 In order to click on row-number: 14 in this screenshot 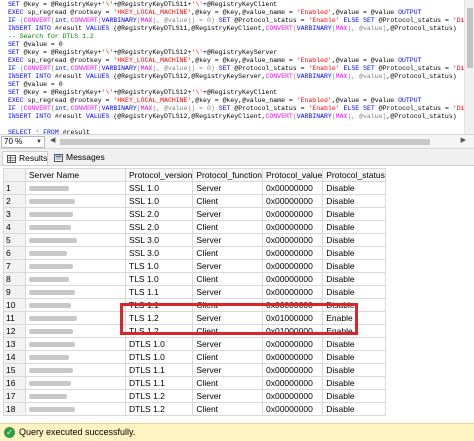, I will do `click(14, 357)`.